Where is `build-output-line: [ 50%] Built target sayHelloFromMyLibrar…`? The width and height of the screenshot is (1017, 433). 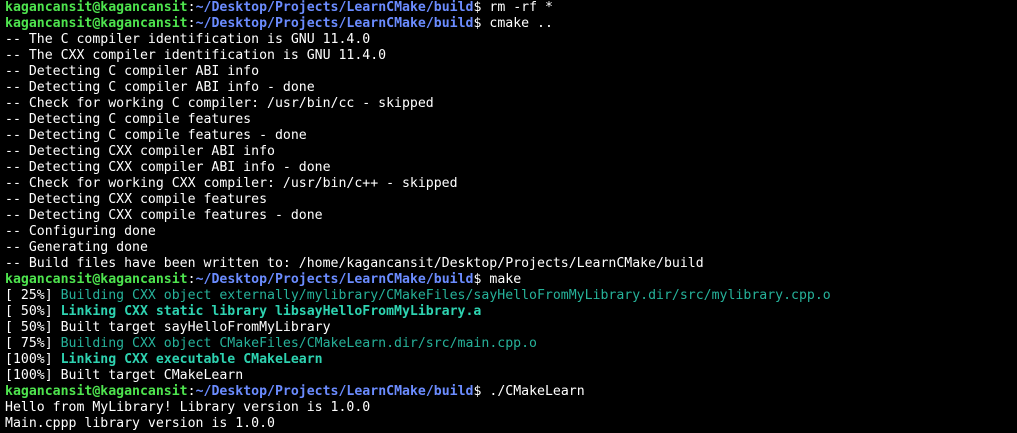
build-output-line: [ 50%] Built target sayHelloFromMyLibrar… is located at coordinates (511, 328).